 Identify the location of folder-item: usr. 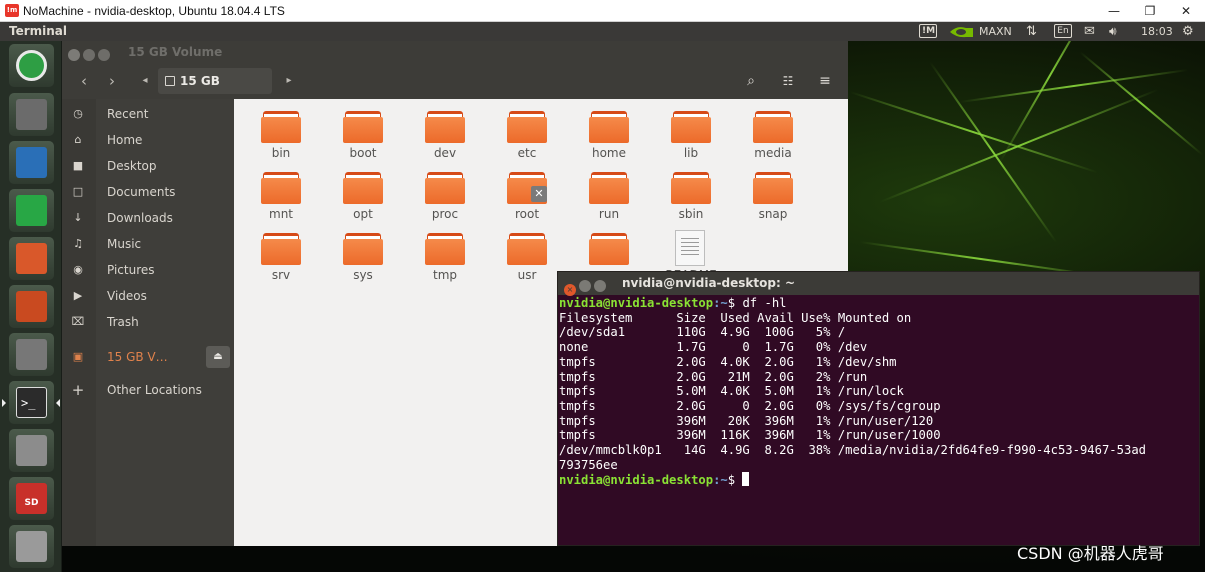
(527, 258).